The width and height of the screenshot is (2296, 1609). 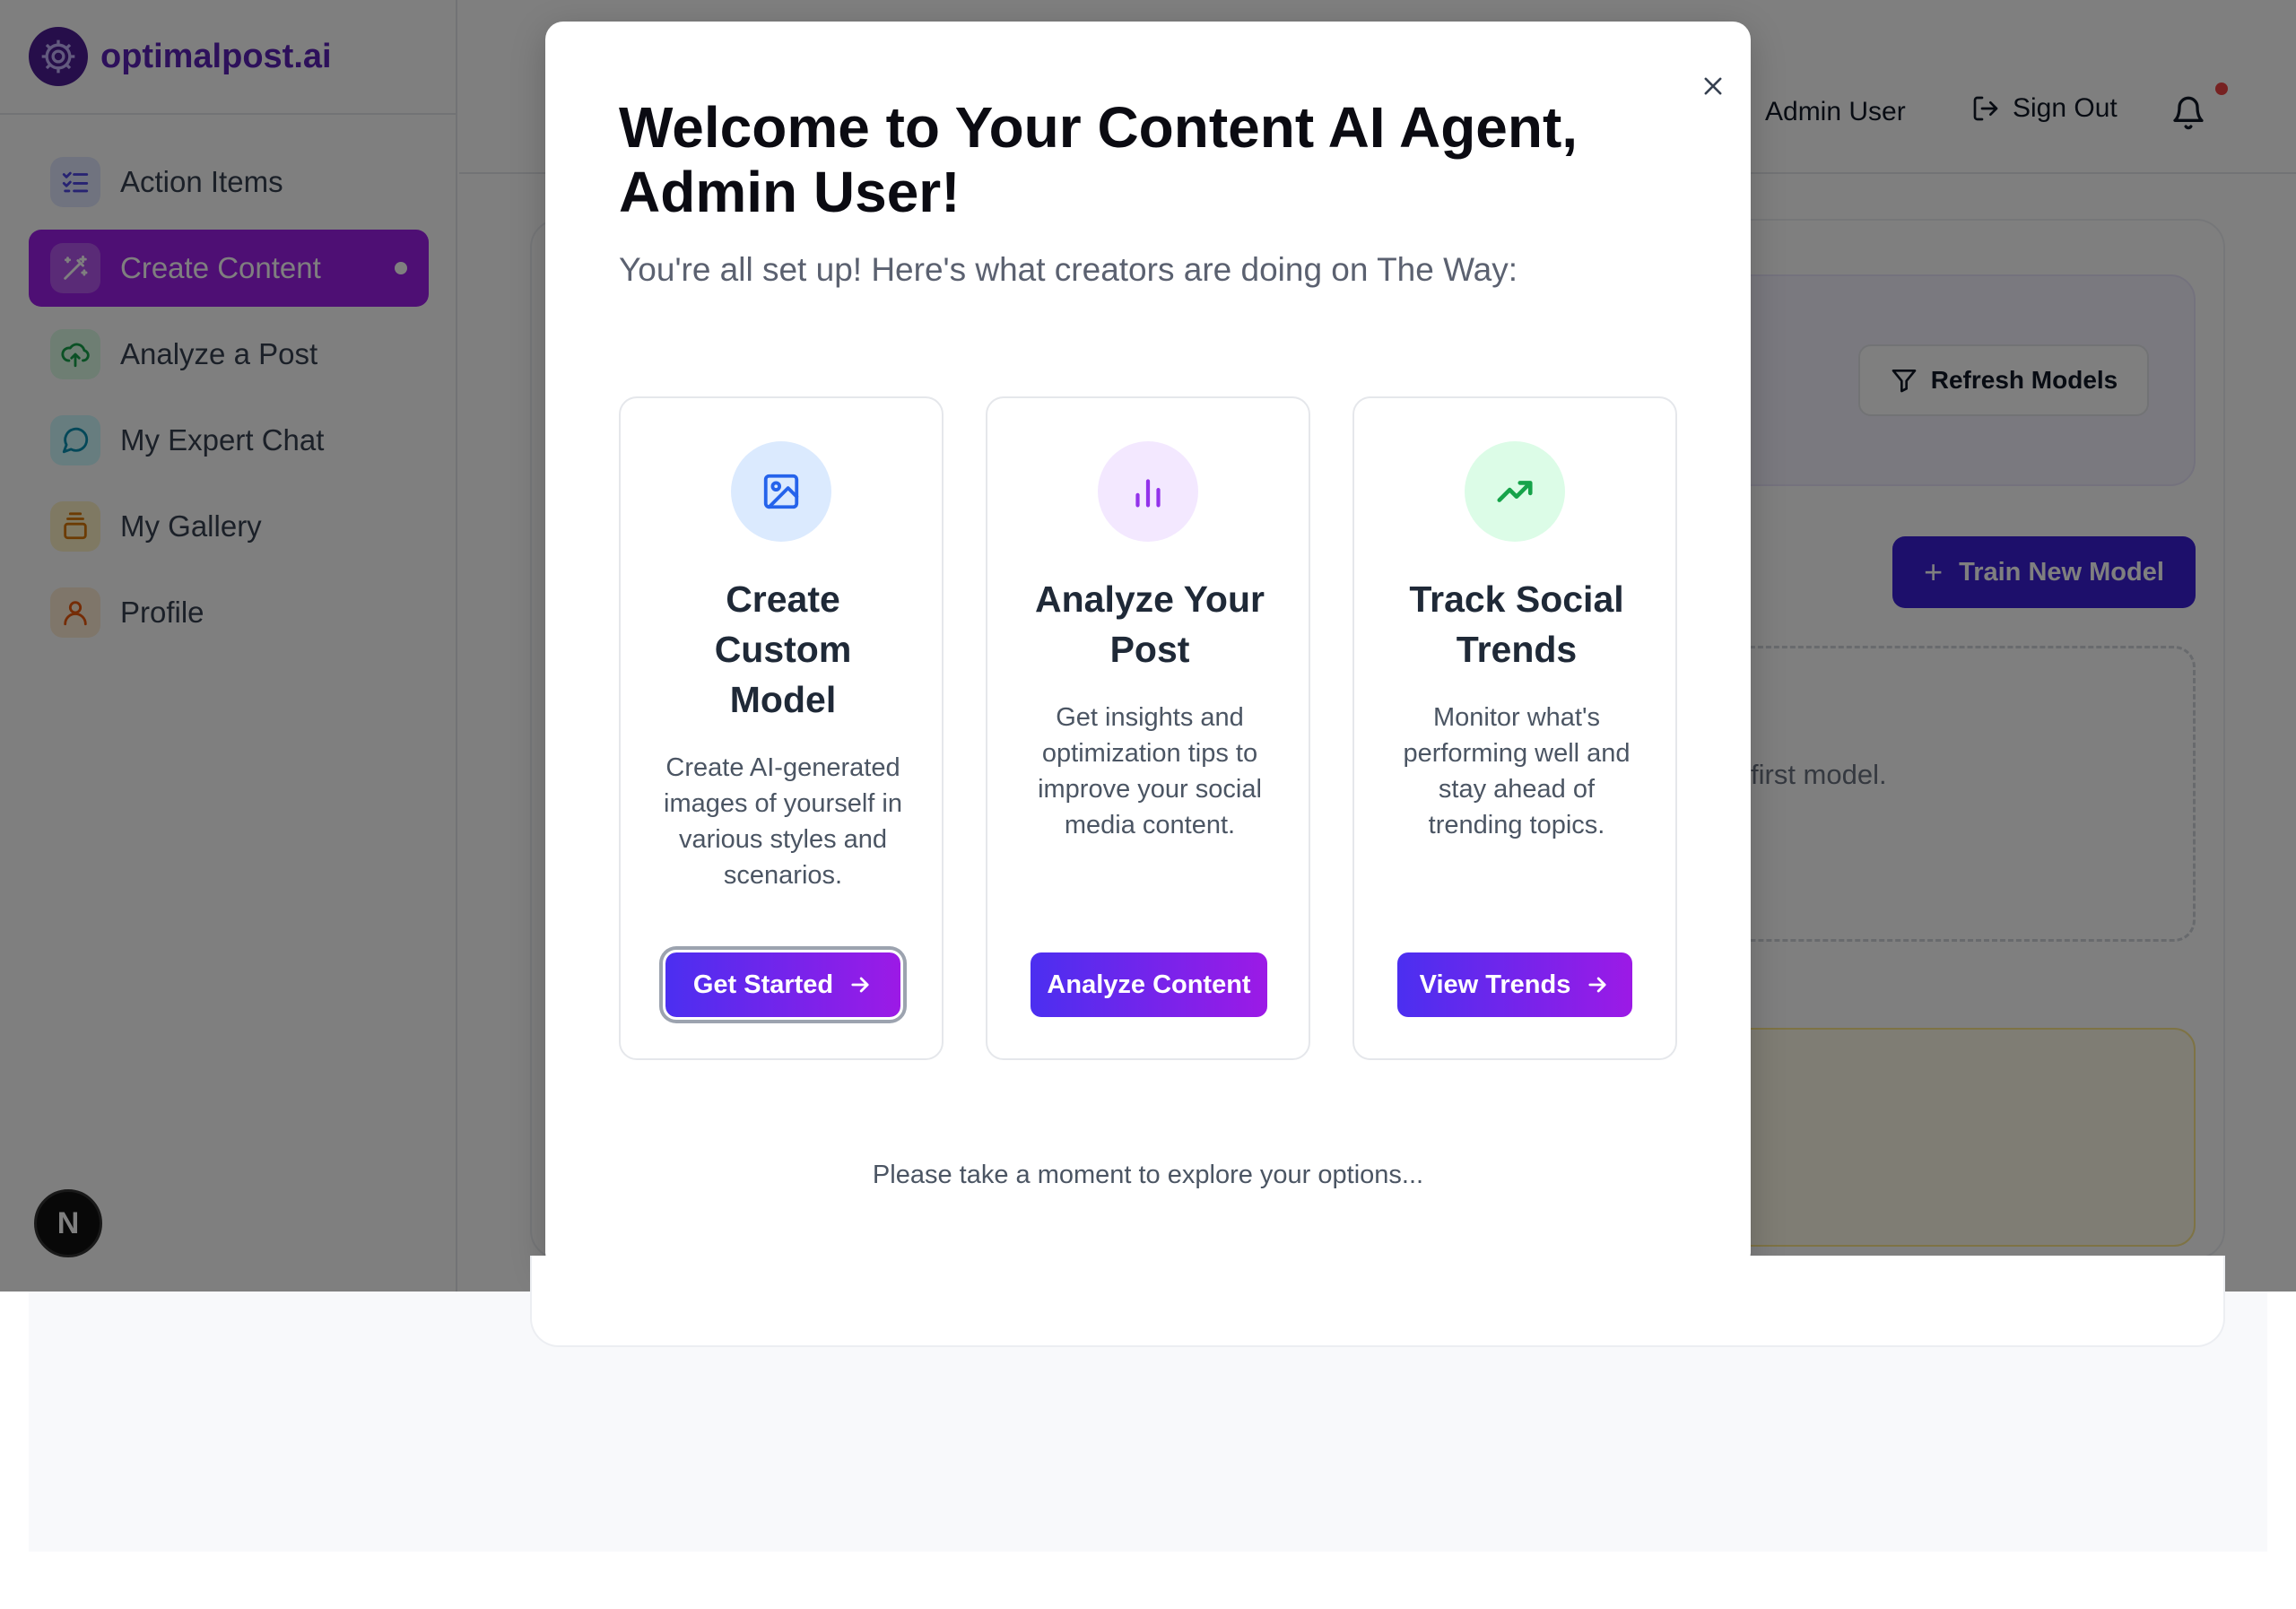 I want to click on get-started-button: Get Started, so click(x=783, y=985).